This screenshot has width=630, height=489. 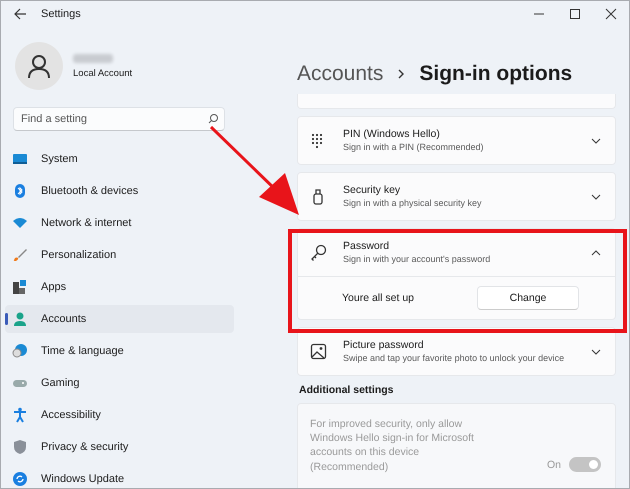 What do you see at coordinates (392, 134) in the screenshot?
I see `option-title: PIN (Windows Hello)` at bounding box center [392, 134].